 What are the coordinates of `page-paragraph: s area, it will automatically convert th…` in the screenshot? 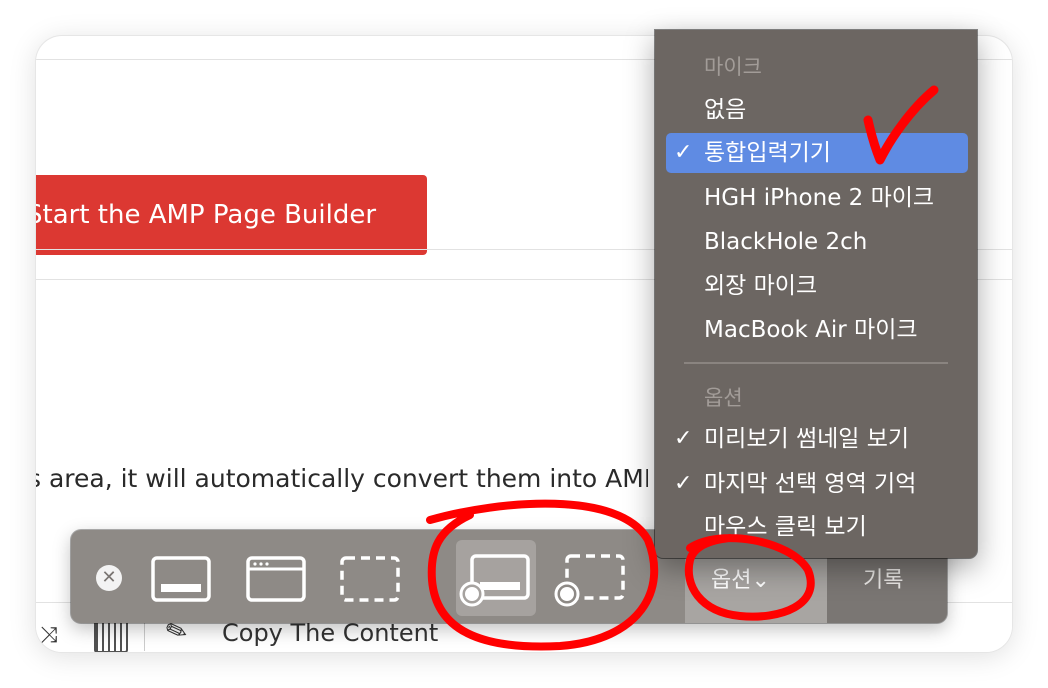 It's located at (342, 478).